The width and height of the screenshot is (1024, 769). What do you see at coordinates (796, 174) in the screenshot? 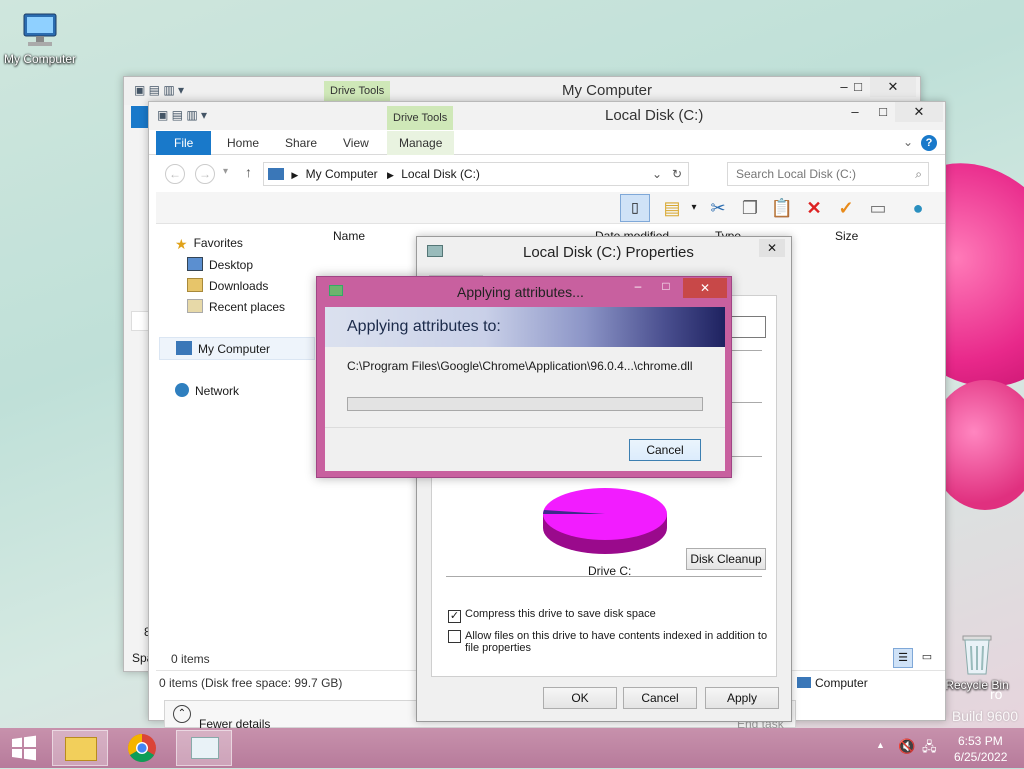
I see `search-input: Search Local Disk (C:)` at bounding box center [796, 174].